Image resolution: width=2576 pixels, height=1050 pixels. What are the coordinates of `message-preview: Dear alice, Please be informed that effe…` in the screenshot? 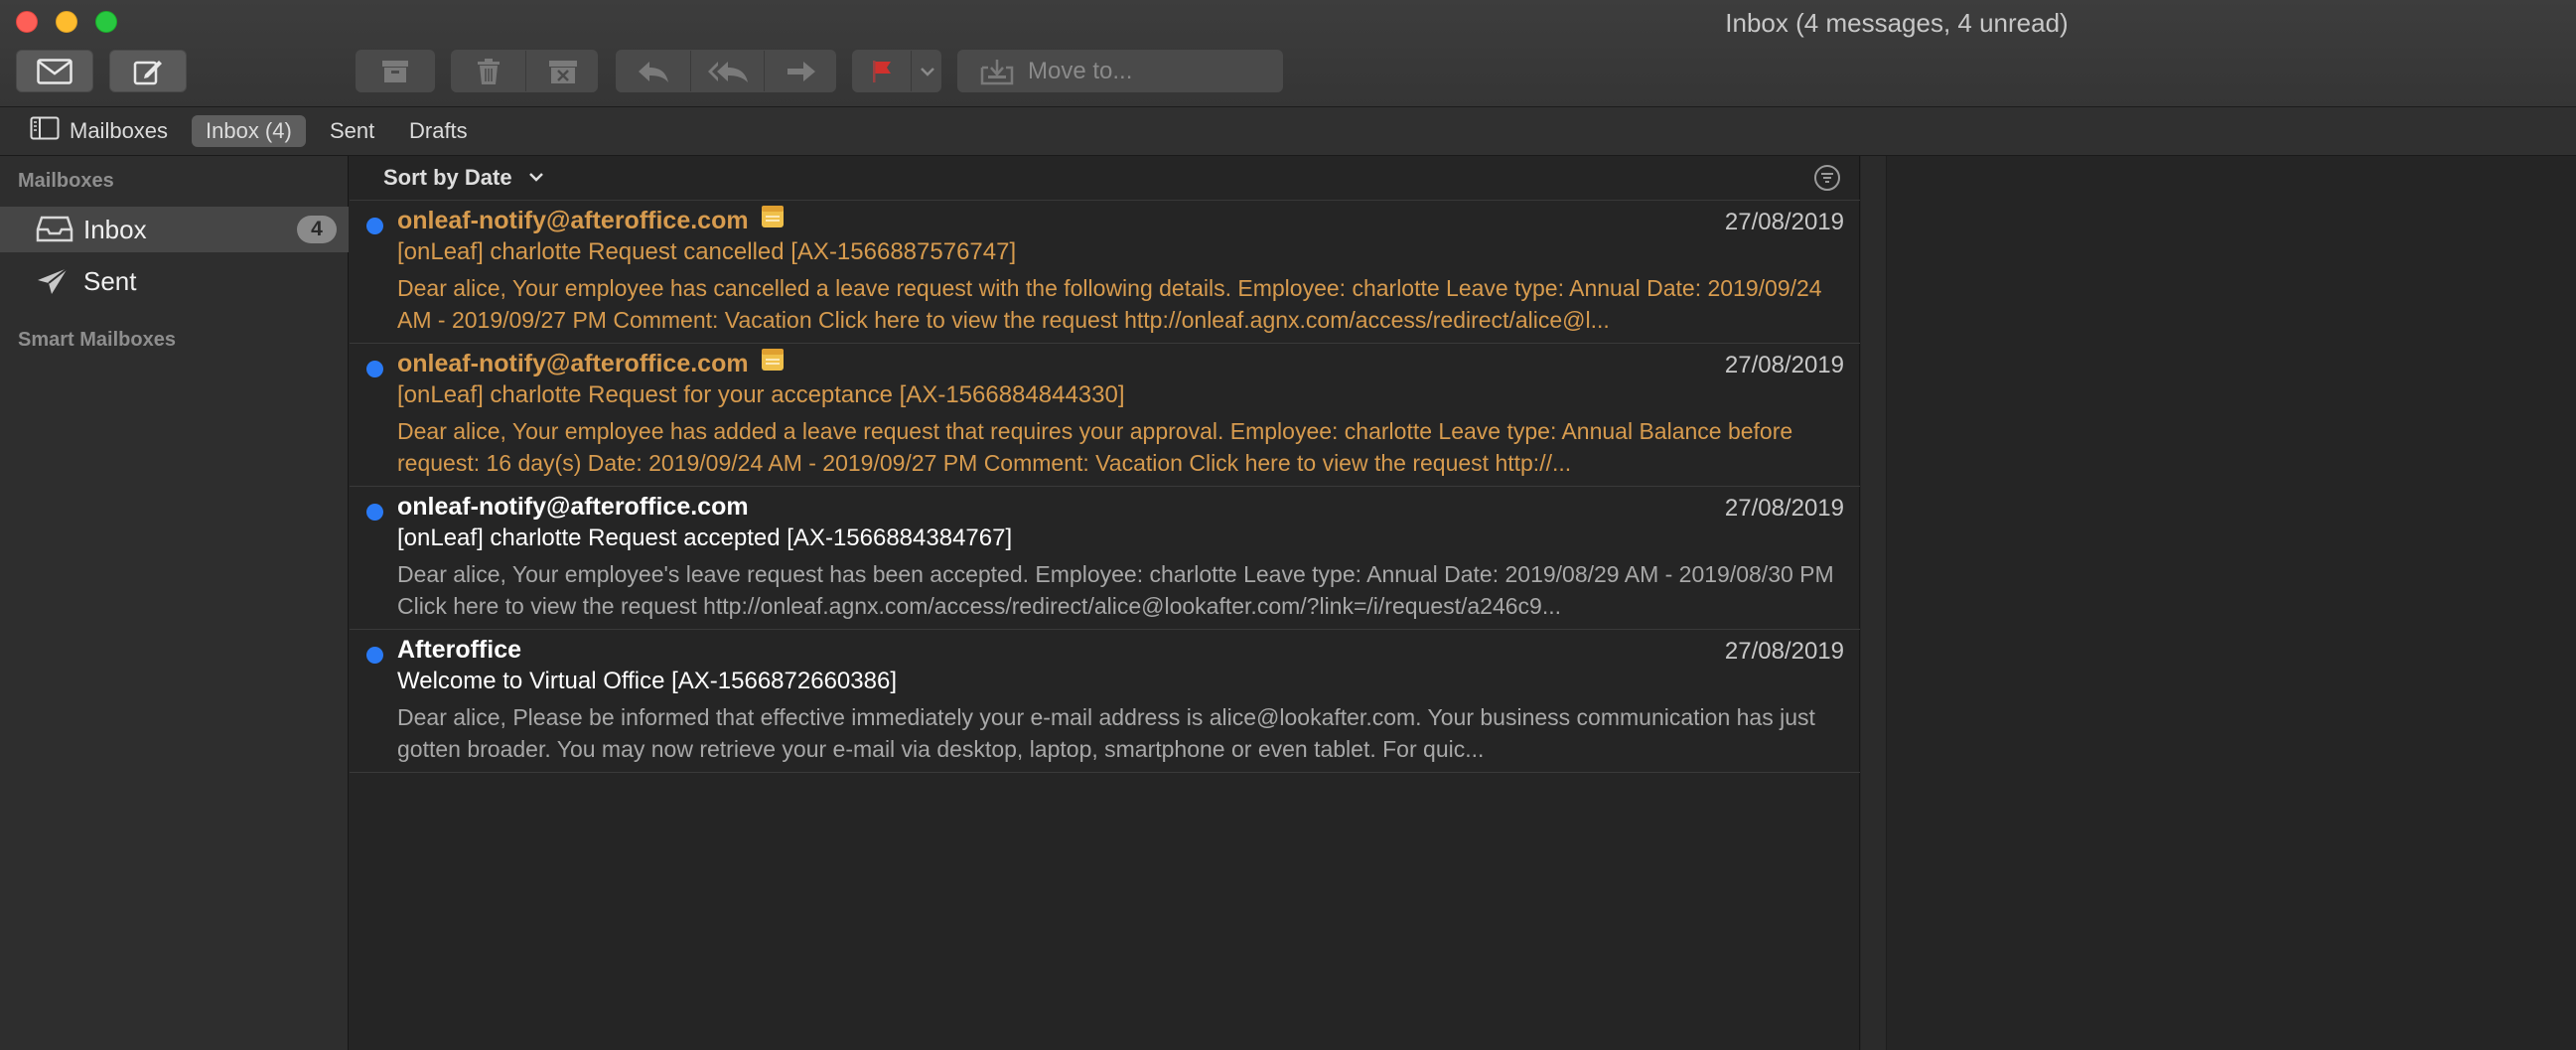 It's located at (1106, 733).